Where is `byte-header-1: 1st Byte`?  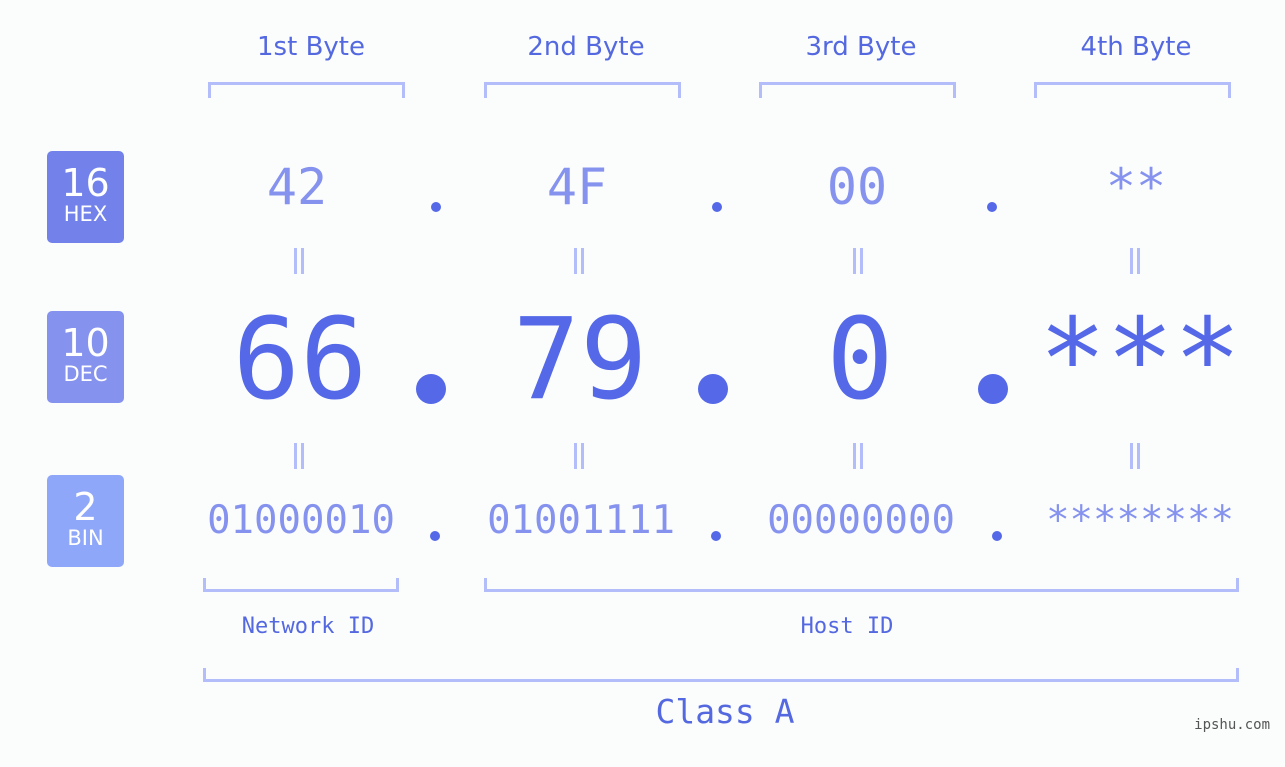 byte-header-1: 1st Byte is located at coordinates (311, 47).